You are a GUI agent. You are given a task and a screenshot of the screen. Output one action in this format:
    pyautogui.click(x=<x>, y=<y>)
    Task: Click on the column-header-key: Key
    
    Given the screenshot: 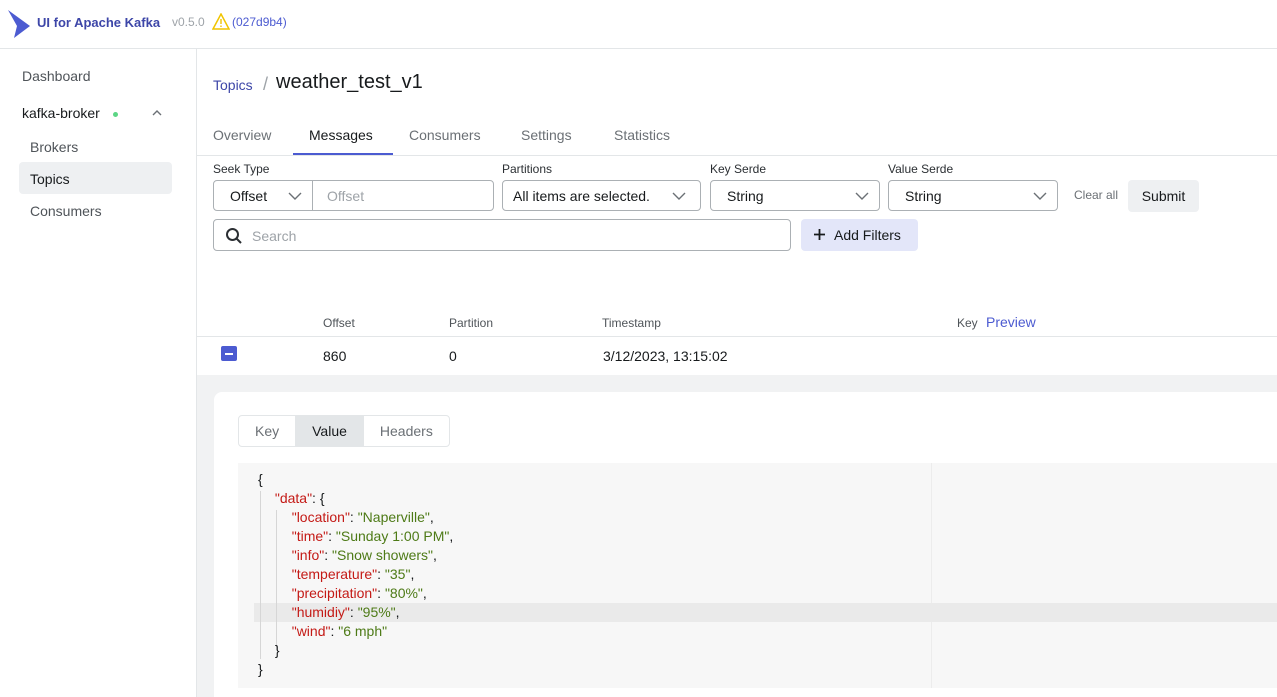 What is the action you would take?
    pyautogui.click(x=967, y=323)
    